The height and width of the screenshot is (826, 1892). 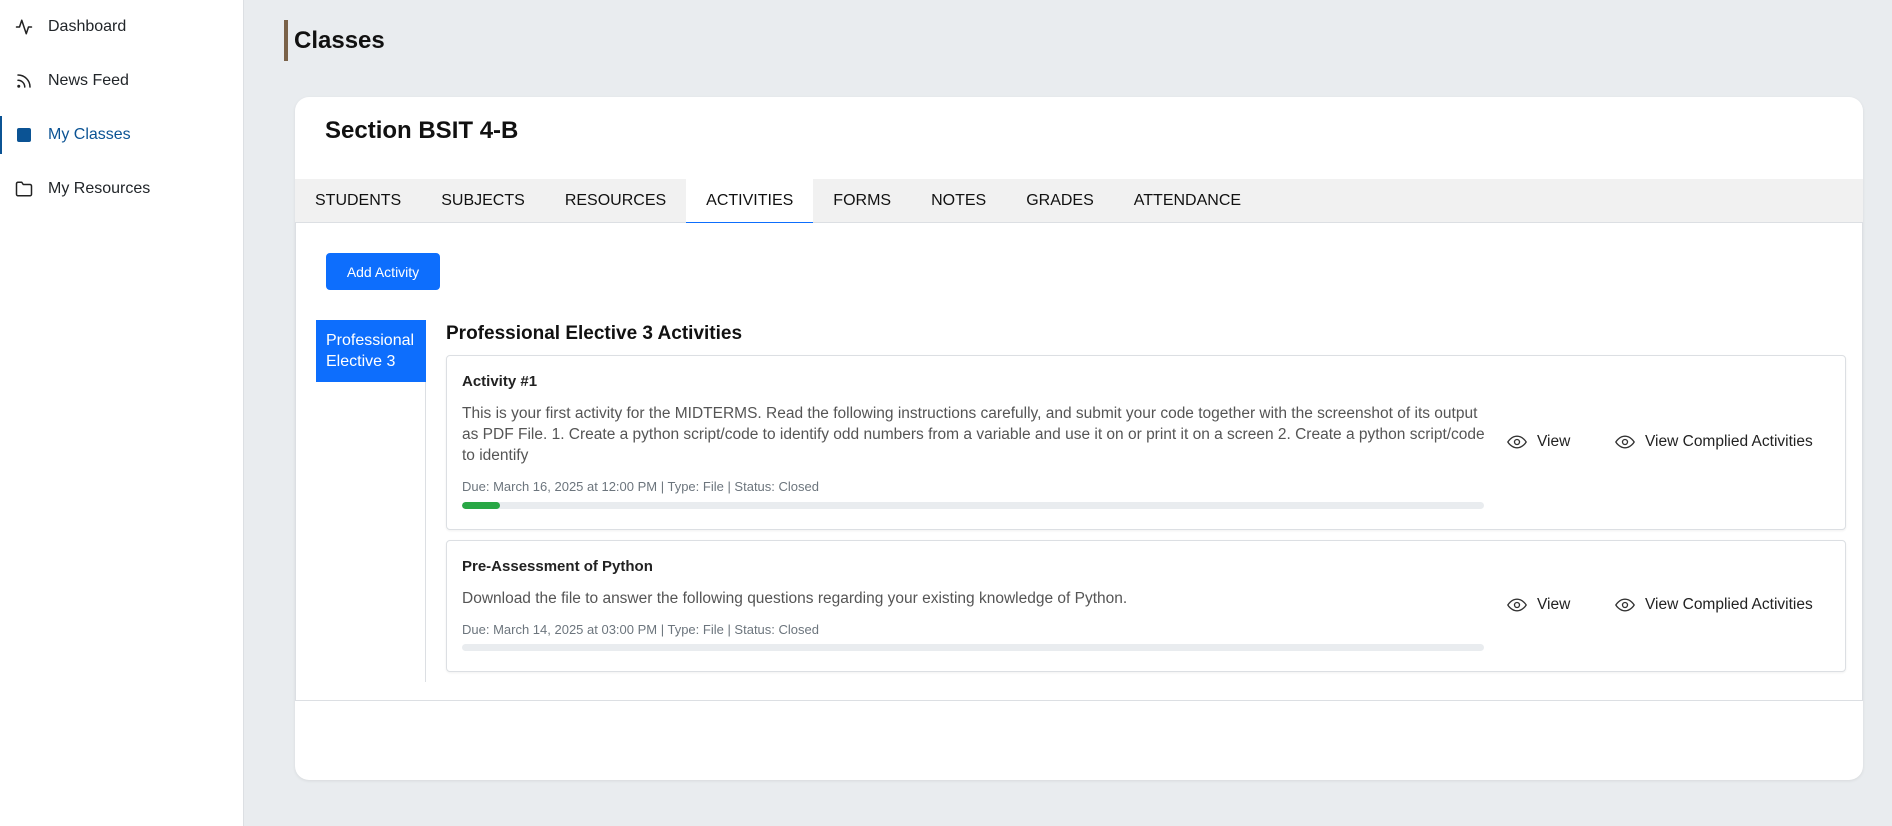 I want to click on tab-attendance: ATTENDANCE, so click(x=1187, y=201).